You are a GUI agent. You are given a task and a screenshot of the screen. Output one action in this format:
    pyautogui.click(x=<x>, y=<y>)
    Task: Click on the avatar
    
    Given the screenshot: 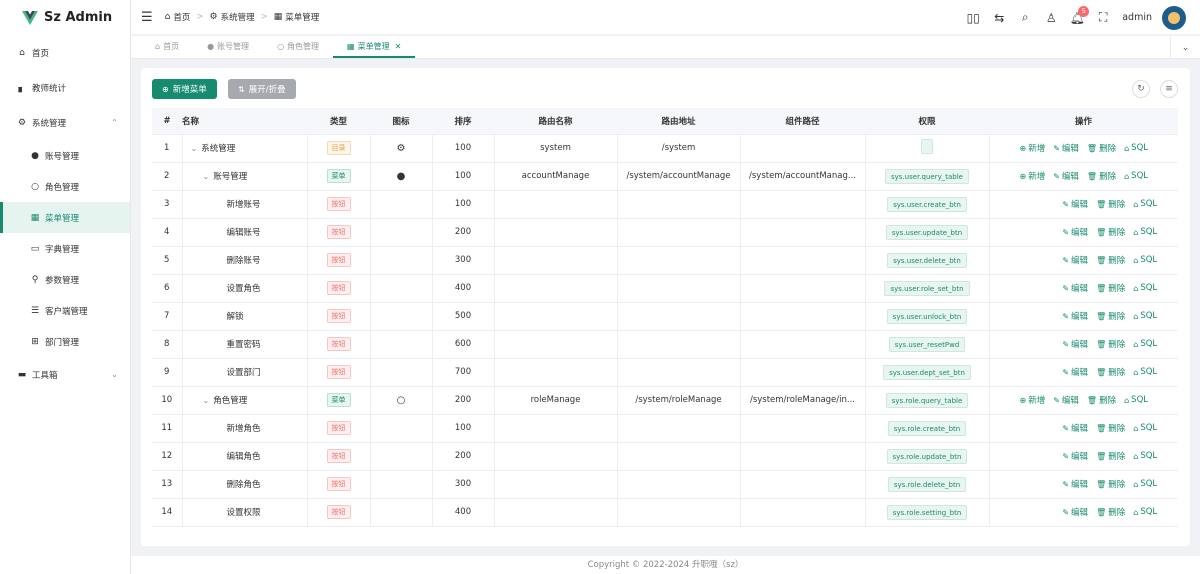 What is the action you would take?
    pyautogui.click(x=1174, y=17)
    